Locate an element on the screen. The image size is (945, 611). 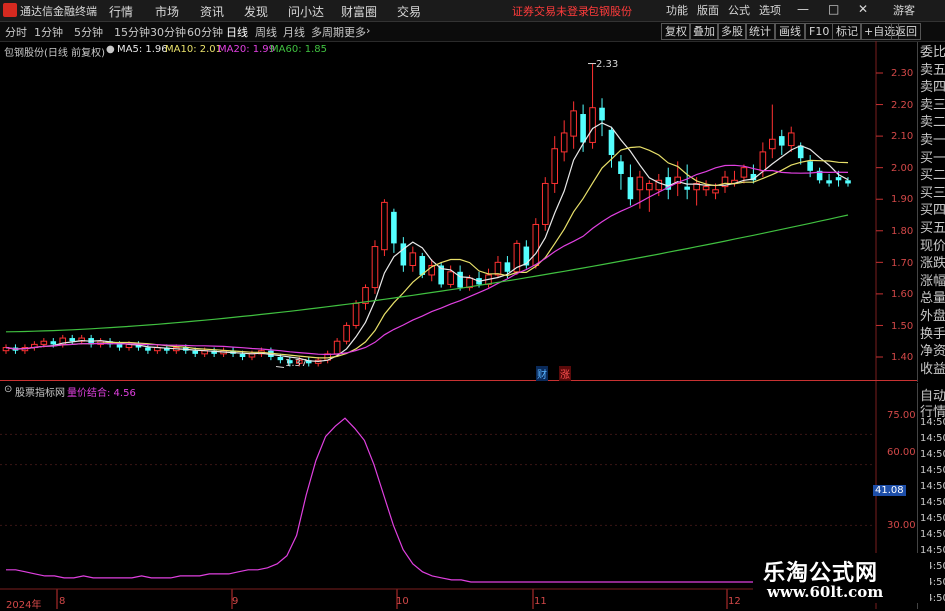
close-button: ✕ is located at coordinates (863, 9).